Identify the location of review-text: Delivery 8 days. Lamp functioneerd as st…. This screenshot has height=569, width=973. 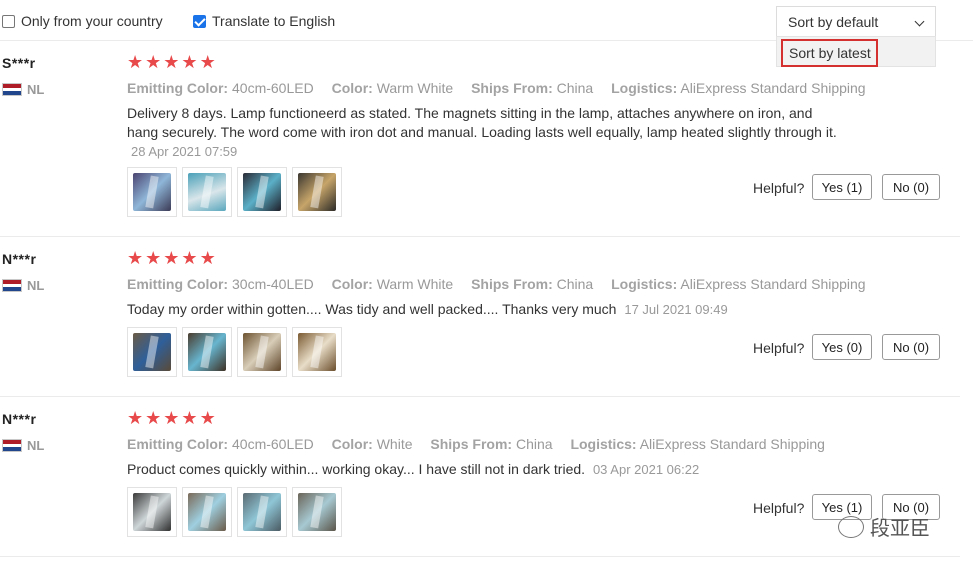
(487, 132).